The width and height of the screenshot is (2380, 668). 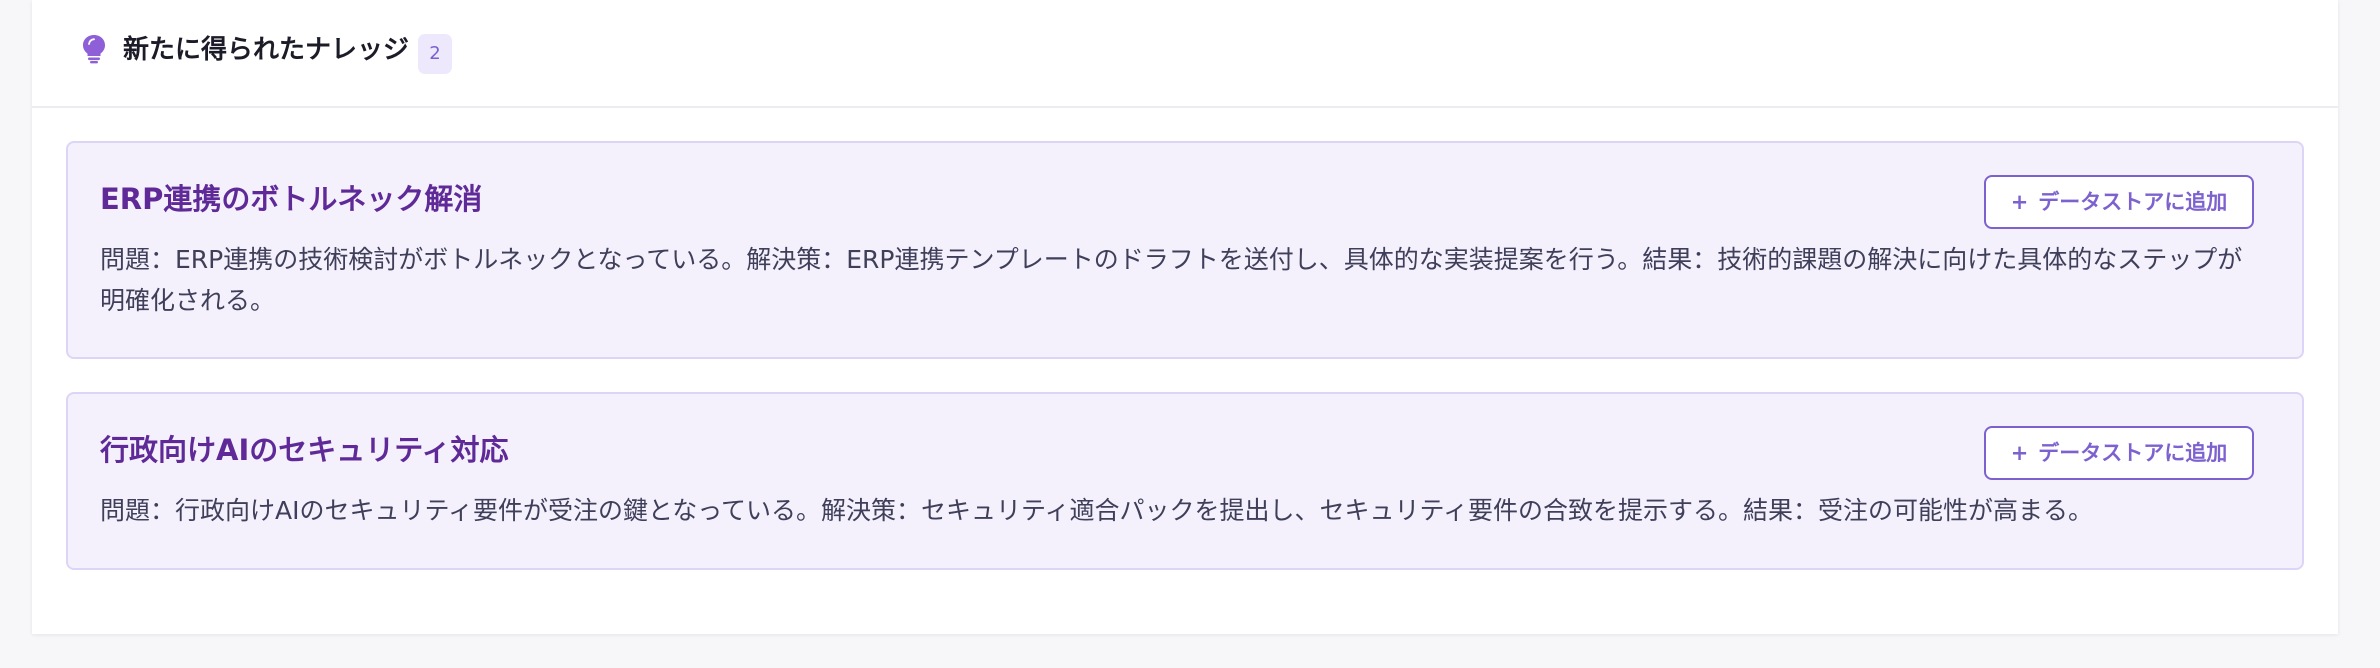 I want to click on count-badge: 2, so click(x=435, y=54).